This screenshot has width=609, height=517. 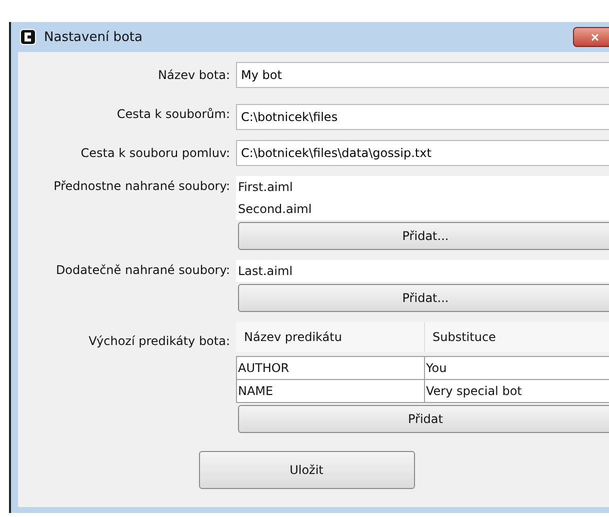 I want to click on list-label: Dodatečně nahrané soubory:, so click(x=142, y=269).